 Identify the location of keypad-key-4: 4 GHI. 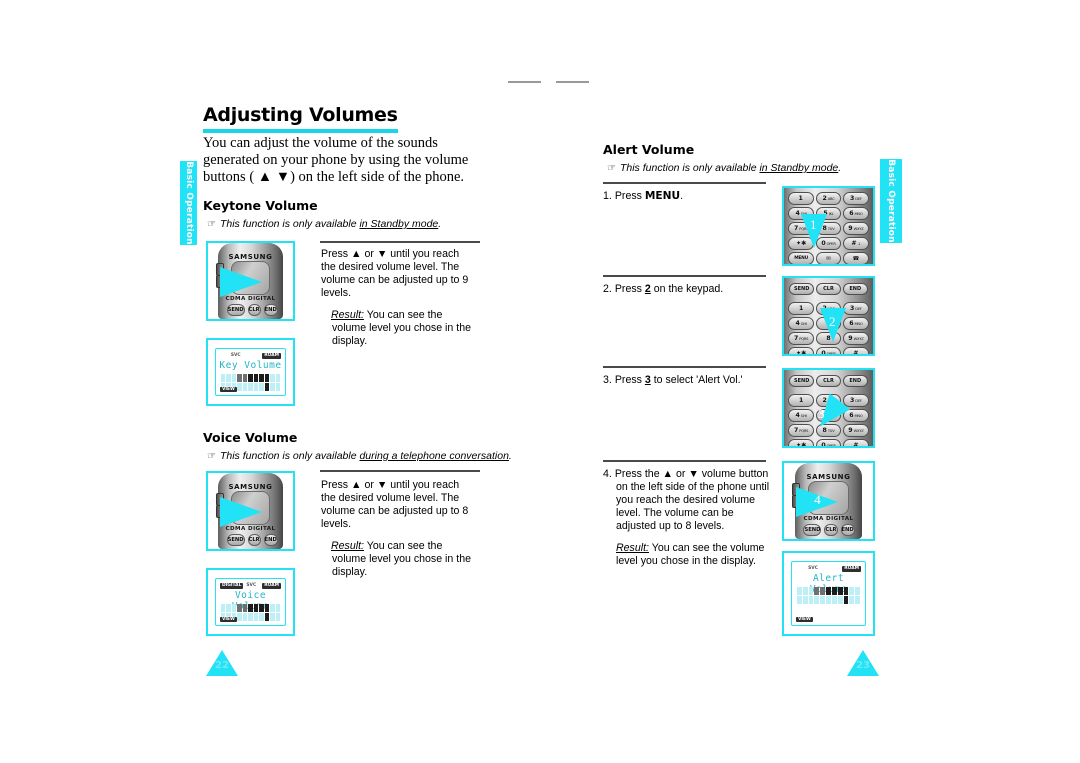
(801, 415).